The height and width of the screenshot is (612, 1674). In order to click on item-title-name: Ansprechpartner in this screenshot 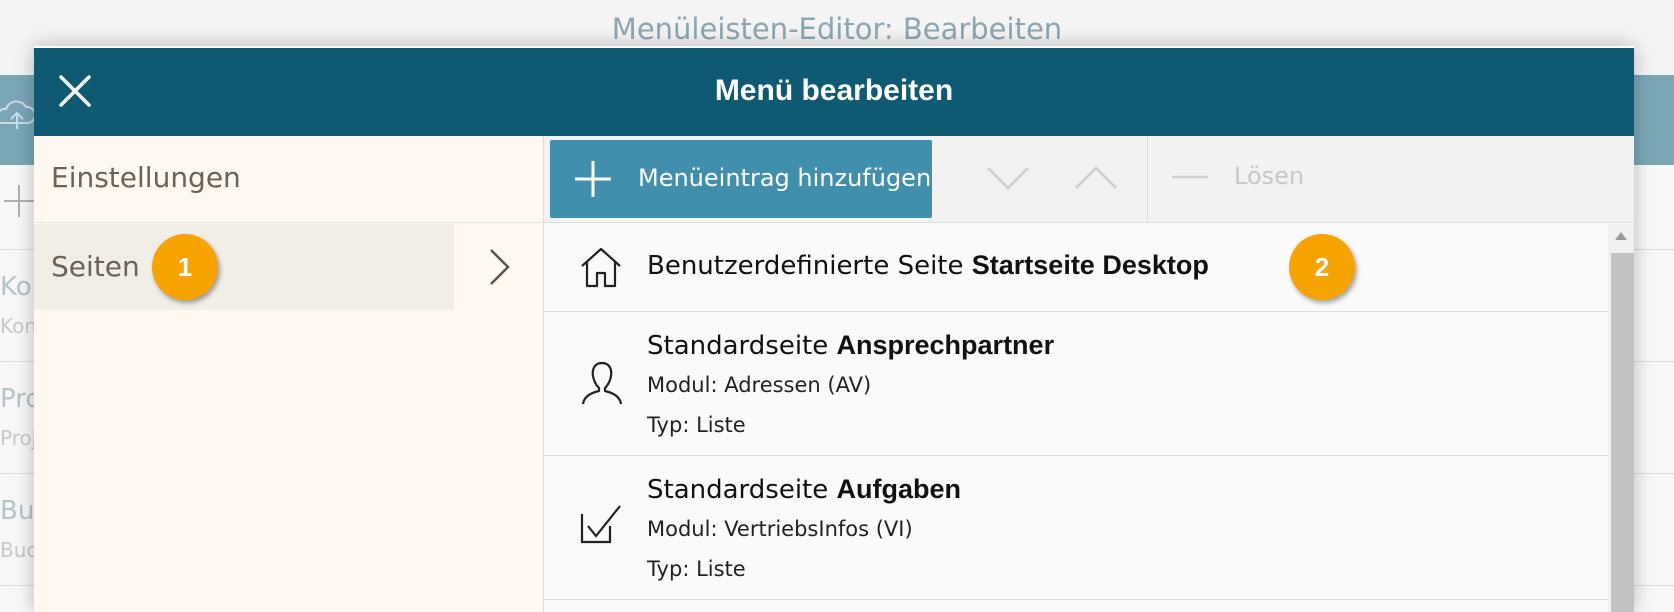, I will do `click(945, 345)`.